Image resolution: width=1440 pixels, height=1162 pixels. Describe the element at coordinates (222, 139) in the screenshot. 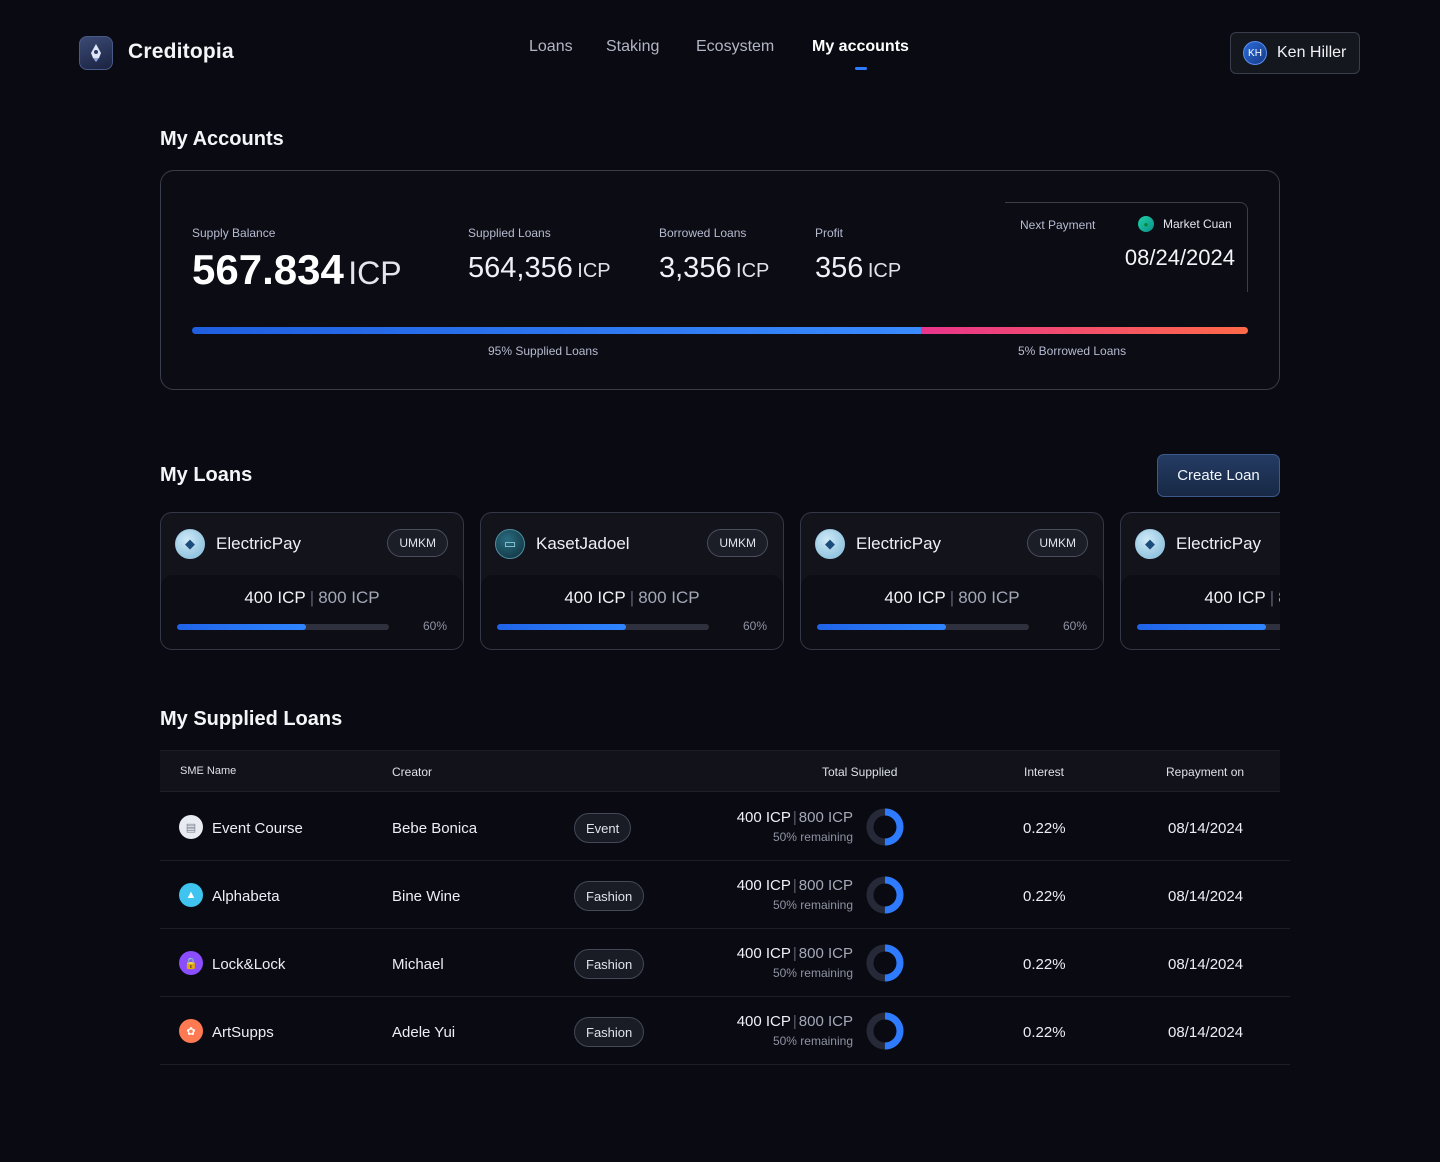

I see `accounts-title: My Accounts` at that location.